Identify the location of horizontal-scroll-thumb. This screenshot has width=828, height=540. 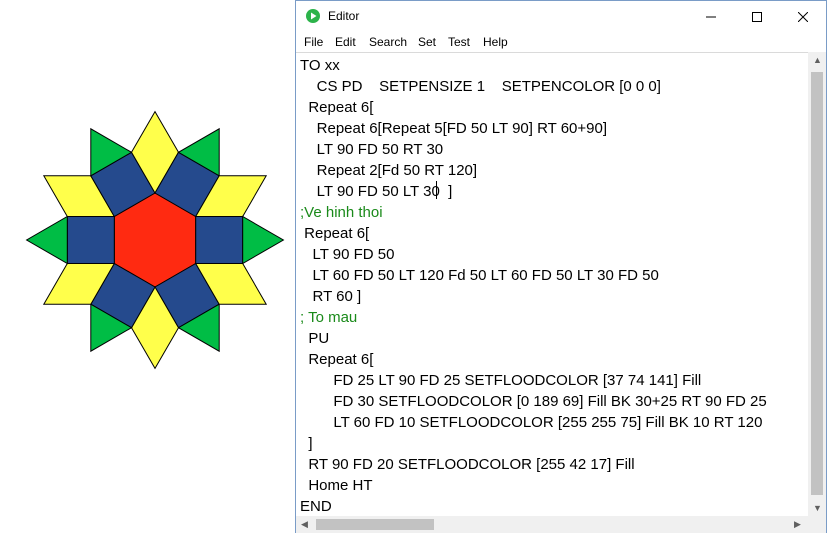
(375, 524).